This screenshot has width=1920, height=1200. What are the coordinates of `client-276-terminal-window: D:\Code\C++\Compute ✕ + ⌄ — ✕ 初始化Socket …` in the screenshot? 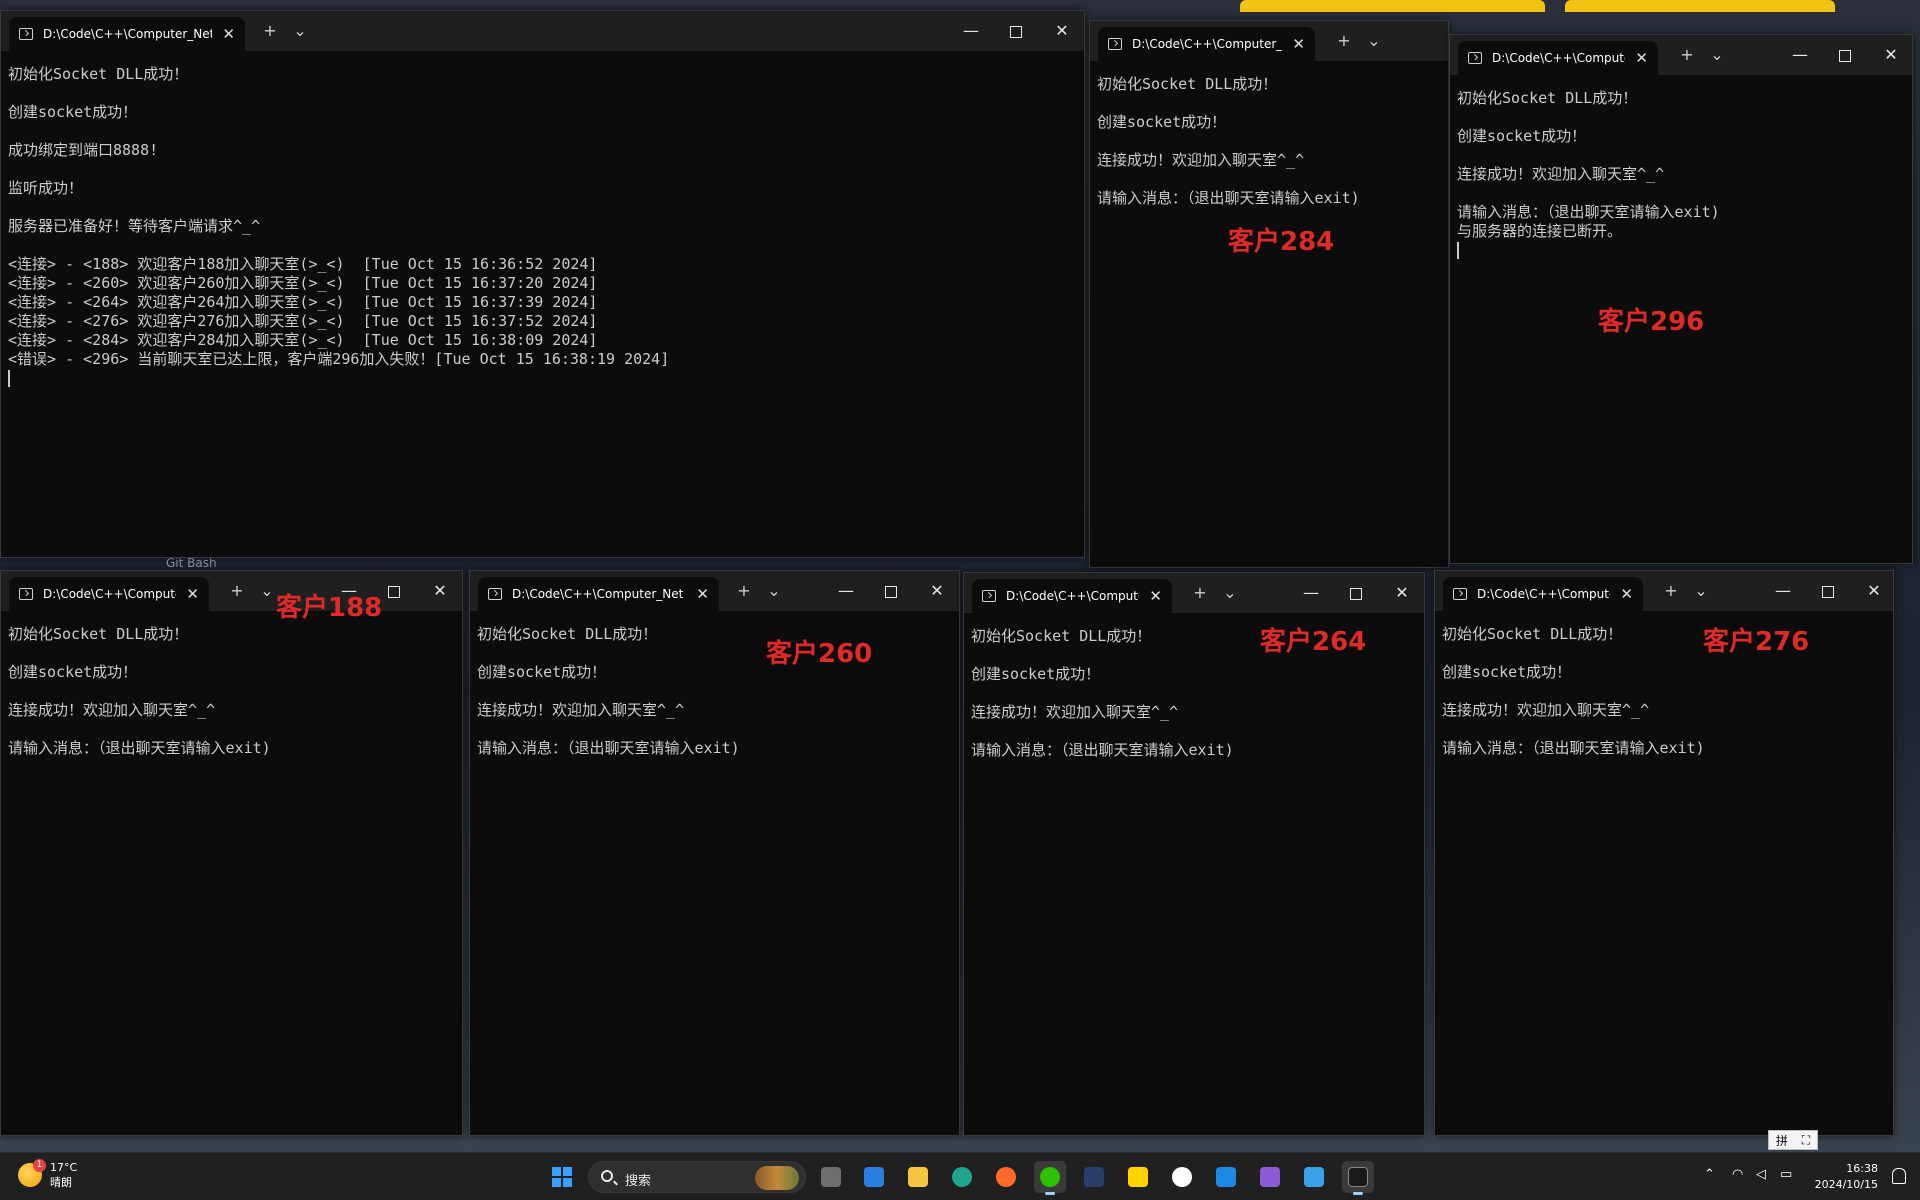 It's located at (1664, 853).